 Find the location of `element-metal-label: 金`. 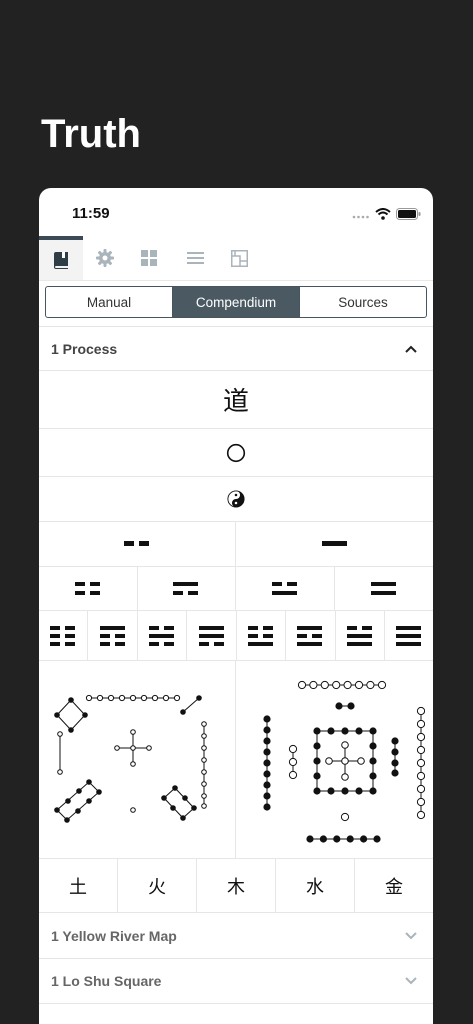

element-metal-label: 金 is located at coordinates (394, 887).